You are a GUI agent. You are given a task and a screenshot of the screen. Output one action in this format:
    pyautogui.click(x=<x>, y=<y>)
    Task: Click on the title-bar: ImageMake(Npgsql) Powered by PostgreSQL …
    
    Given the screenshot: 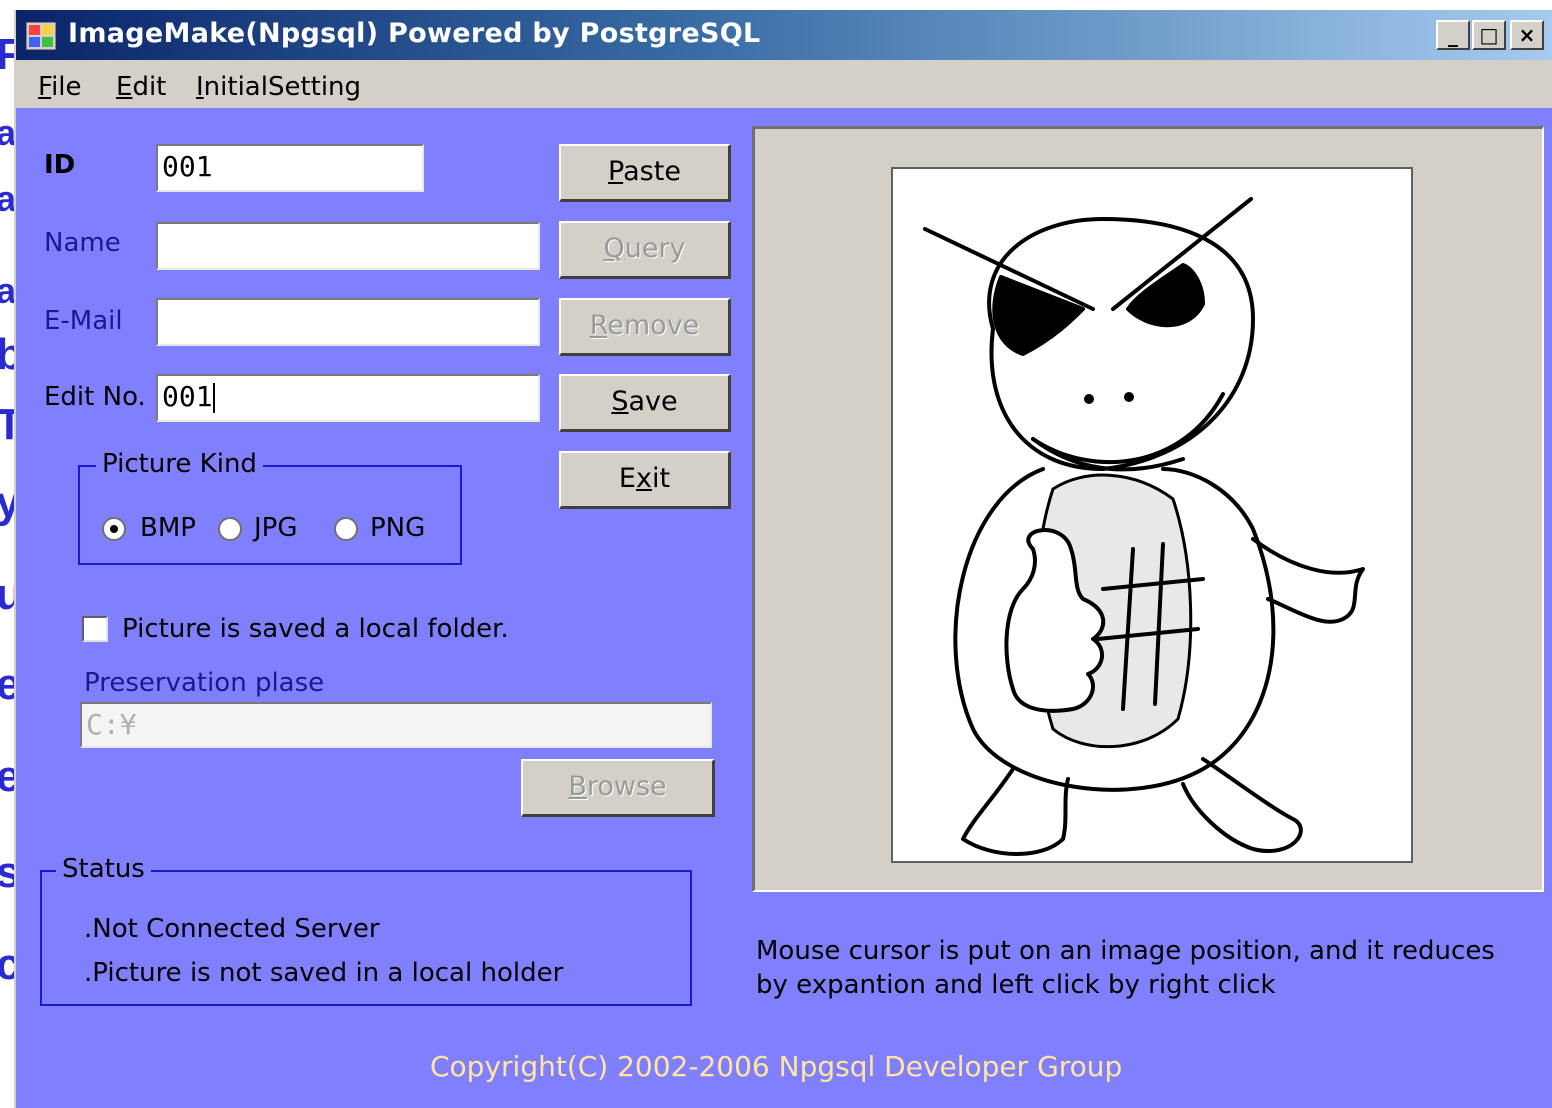 What is the action you would take?
    pyautogui.click(x=784, y=35)
    